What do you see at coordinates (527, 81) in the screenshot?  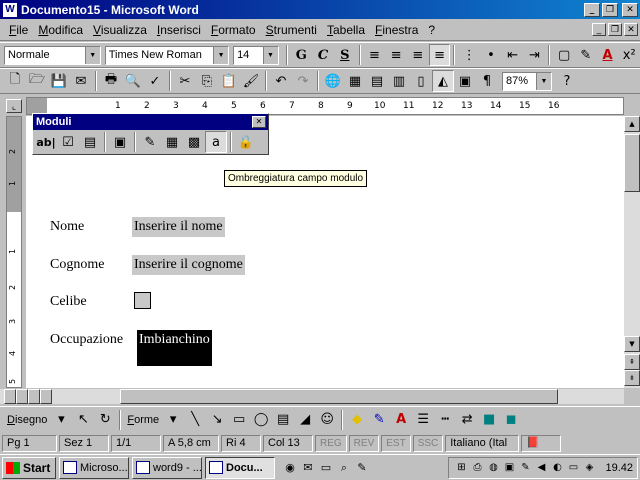 I see `zoom-select: 87% ▼` at bounding box center [527, 81].